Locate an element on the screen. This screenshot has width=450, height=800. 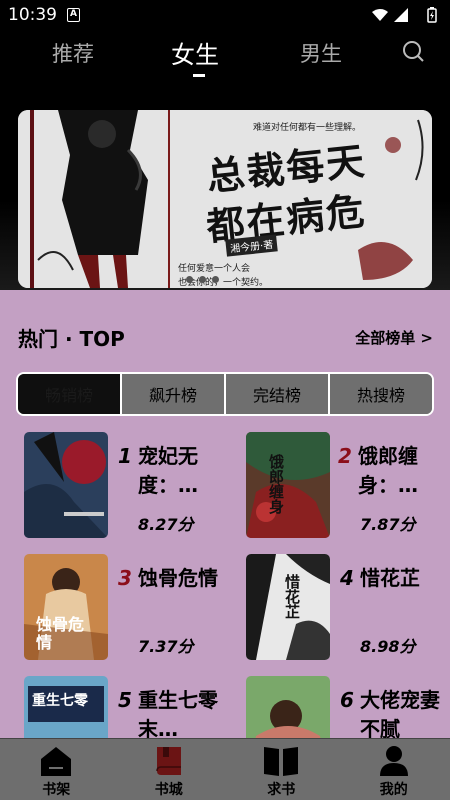
status-icons is located at coordinates (405, 17).